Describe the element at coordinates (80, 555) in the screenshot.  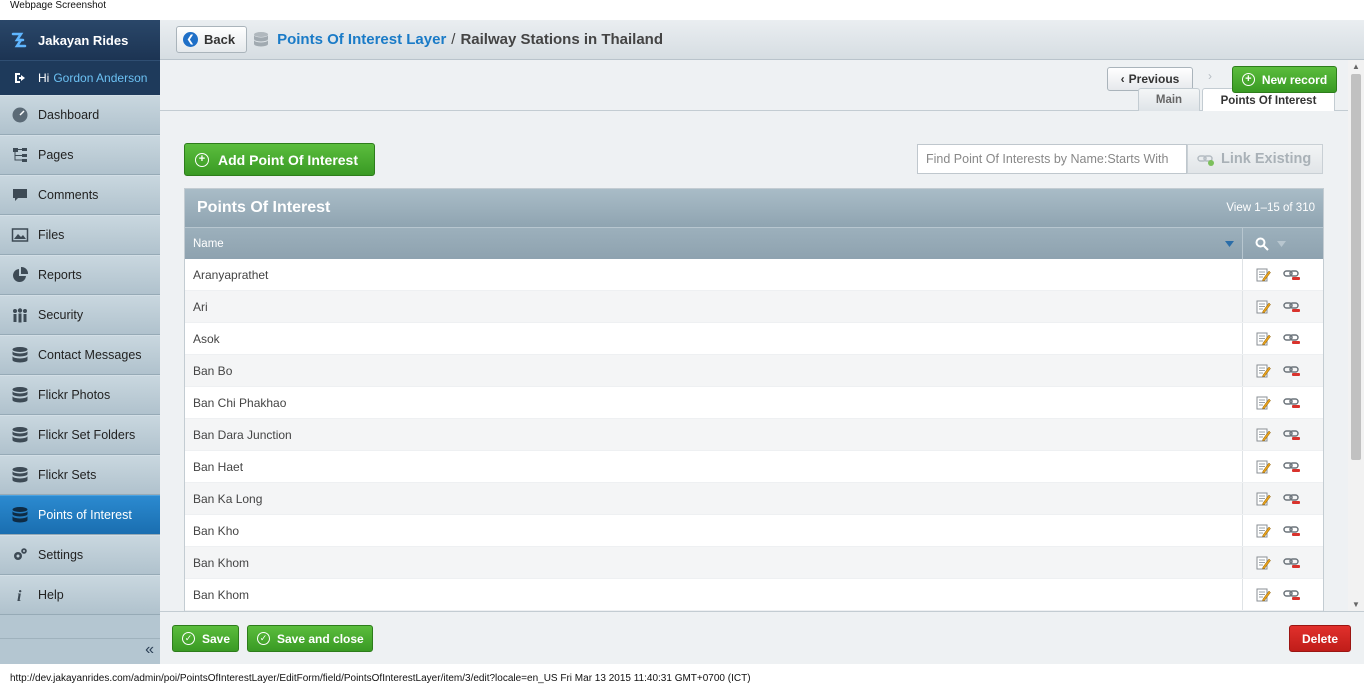
I see `sidebar-item-settings: Settings` at that location.